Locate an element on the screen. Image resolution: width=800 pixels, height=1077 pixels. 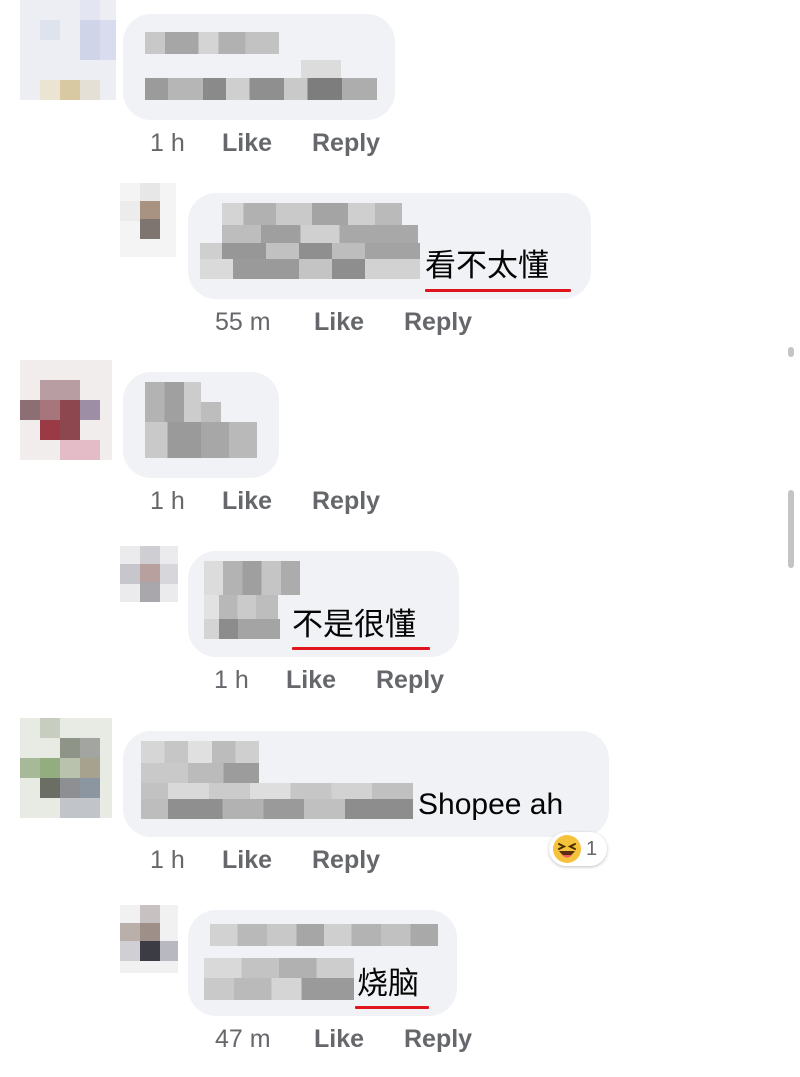
comment-meta: 55 m Like Reply is located at coordinates (365, 322).